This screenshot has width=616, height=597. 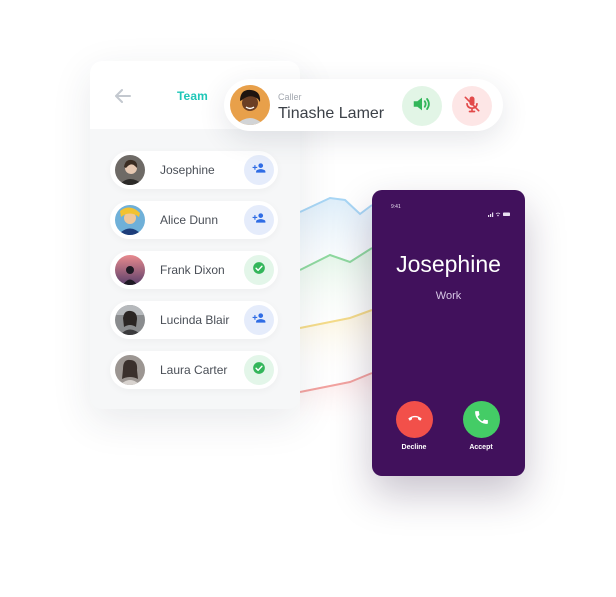 What do you see at coordinates (396, 207) in the screenshot?
I see `status-time: 9:41` at bounding box center [396, 207].